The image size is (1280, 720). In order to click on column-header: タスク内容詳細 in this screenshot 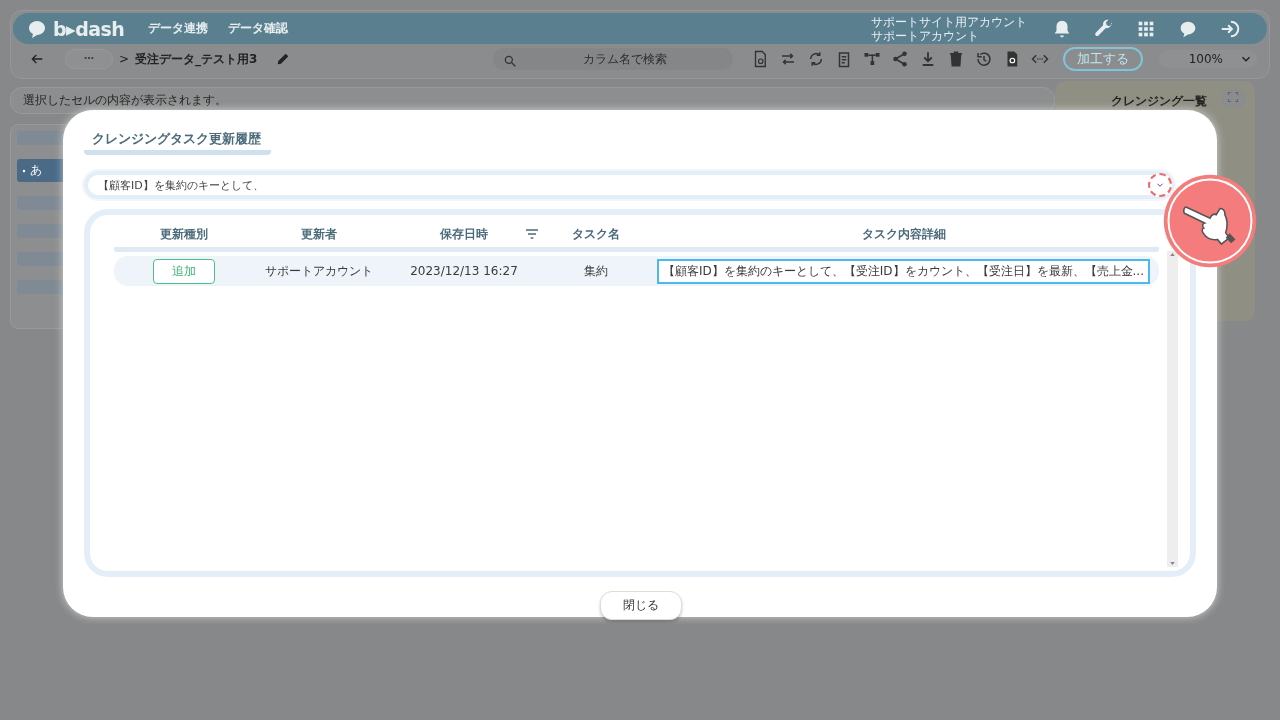, I will do `click(903, 234)`.